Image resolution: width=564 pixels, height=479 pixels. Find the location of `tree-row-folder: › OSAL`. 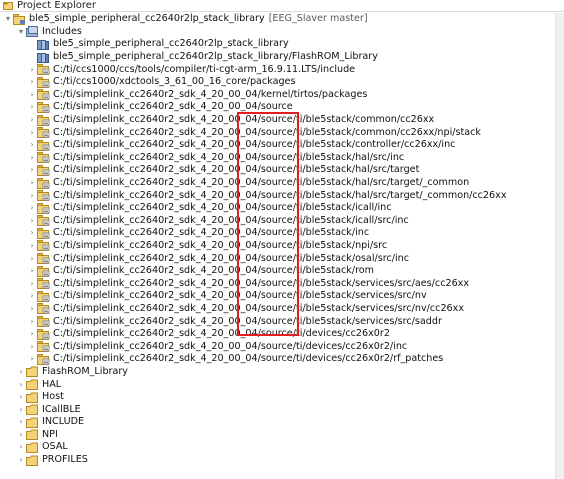

tree-row-folder: › OSAL is located at coordinates (277, 447).